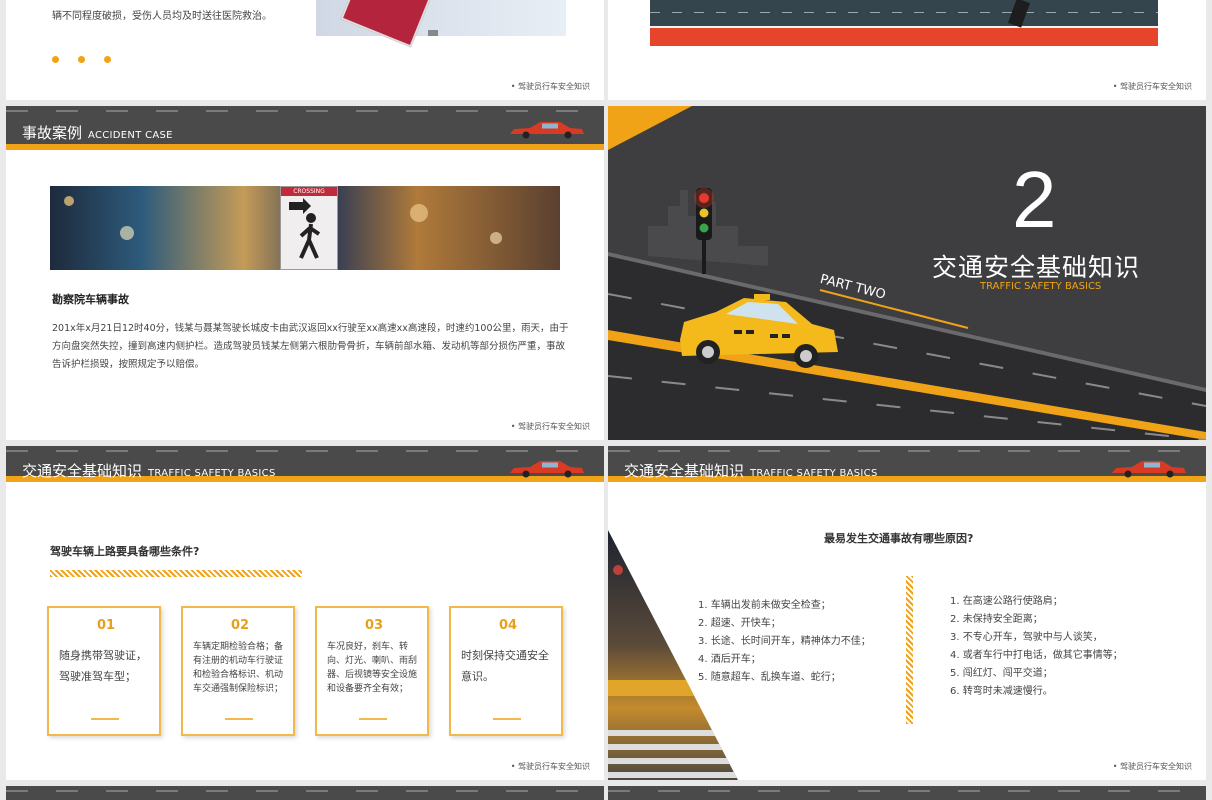 The width and height of the screenshot is (1212, 800). I want to click on card-text: 随身携带驾驶证，驾驶准驾车型；, so click(103, 666).